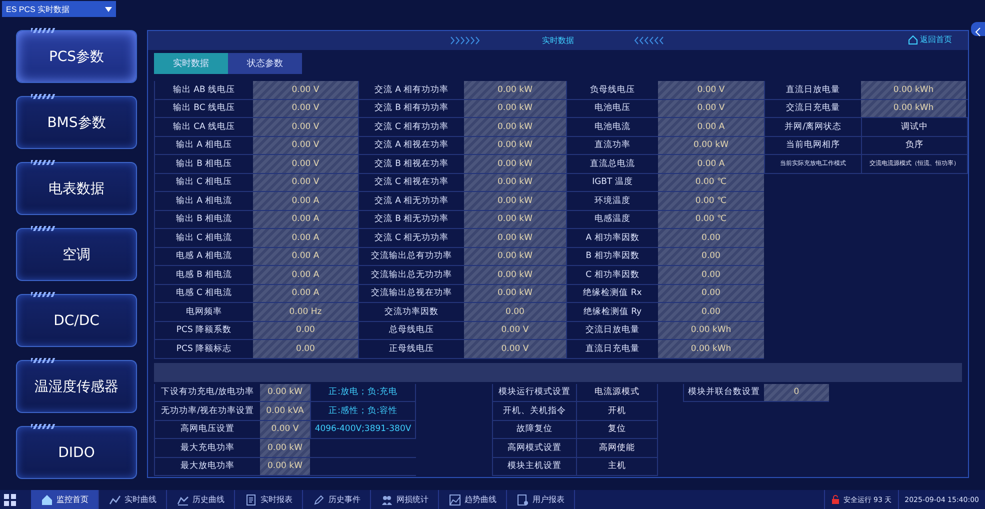  Describe the element at coordinates (265, 63) in the screenshot. I see `tab: 状态参数` at that location.